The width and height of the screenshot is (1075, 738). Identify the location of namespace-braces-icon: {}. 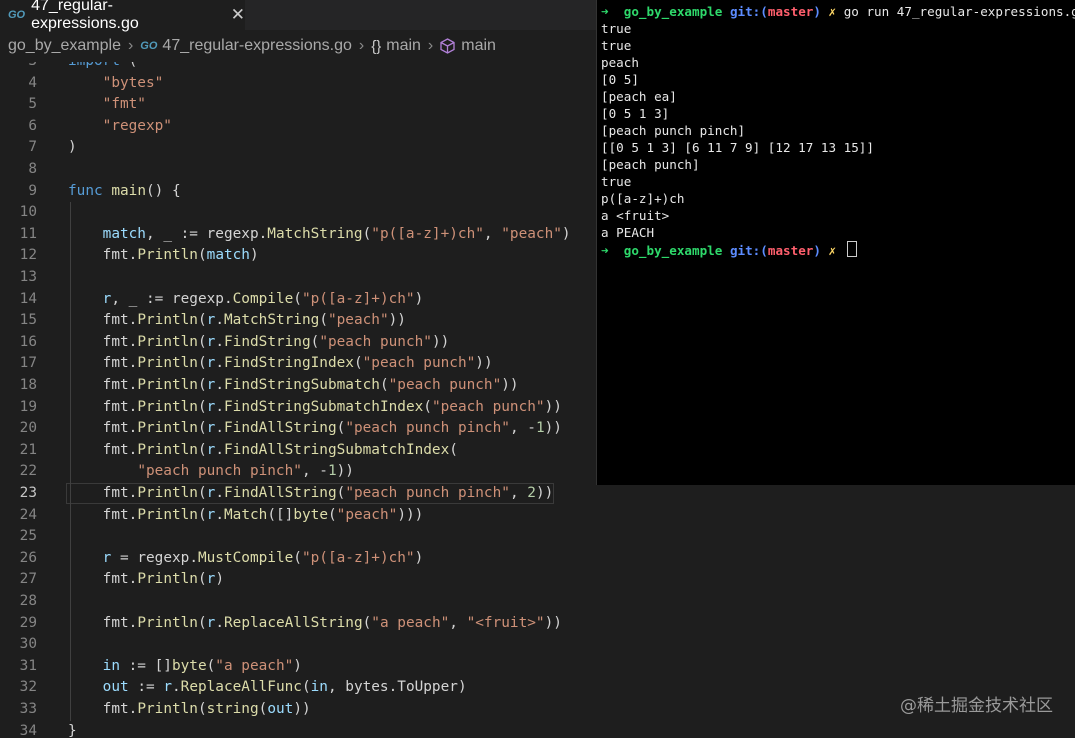
(376, 46).